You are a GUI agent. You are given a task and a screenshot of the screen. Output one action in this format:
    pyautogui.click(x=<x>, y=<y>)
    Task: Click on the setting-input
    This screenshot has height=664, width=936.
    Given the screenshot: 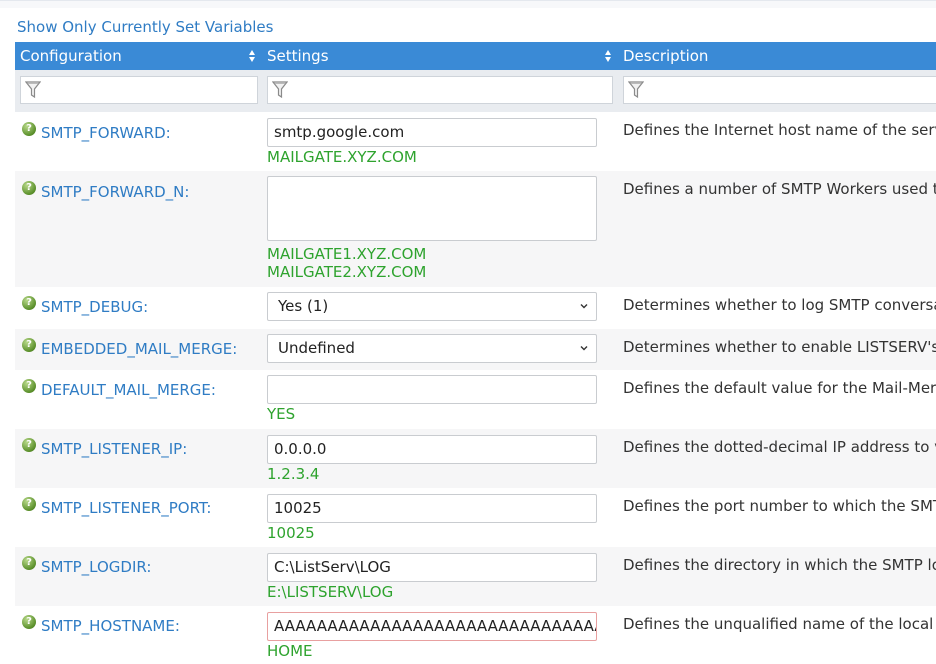 What is the action you would take?
    pyautogui.click(x=432, y=389)
    